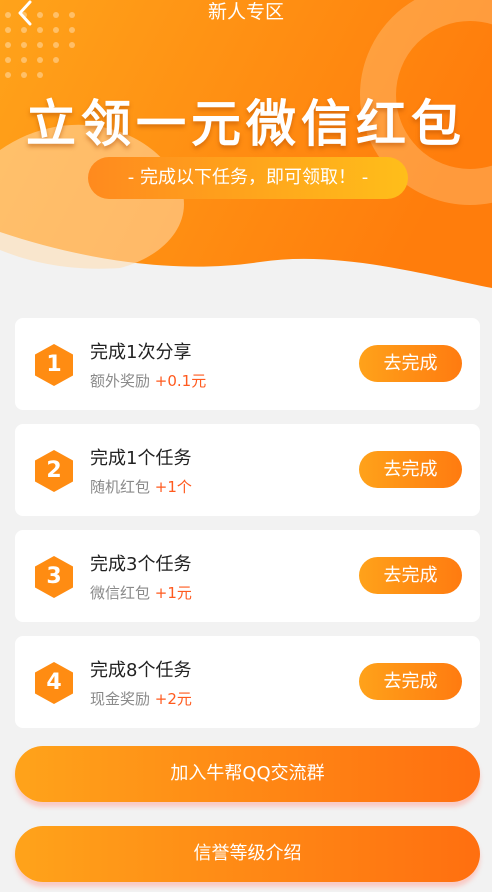 The height and width of the screenshot is (892, 492). I want to click on task-title: 完成1个任务, so click(141, 458).